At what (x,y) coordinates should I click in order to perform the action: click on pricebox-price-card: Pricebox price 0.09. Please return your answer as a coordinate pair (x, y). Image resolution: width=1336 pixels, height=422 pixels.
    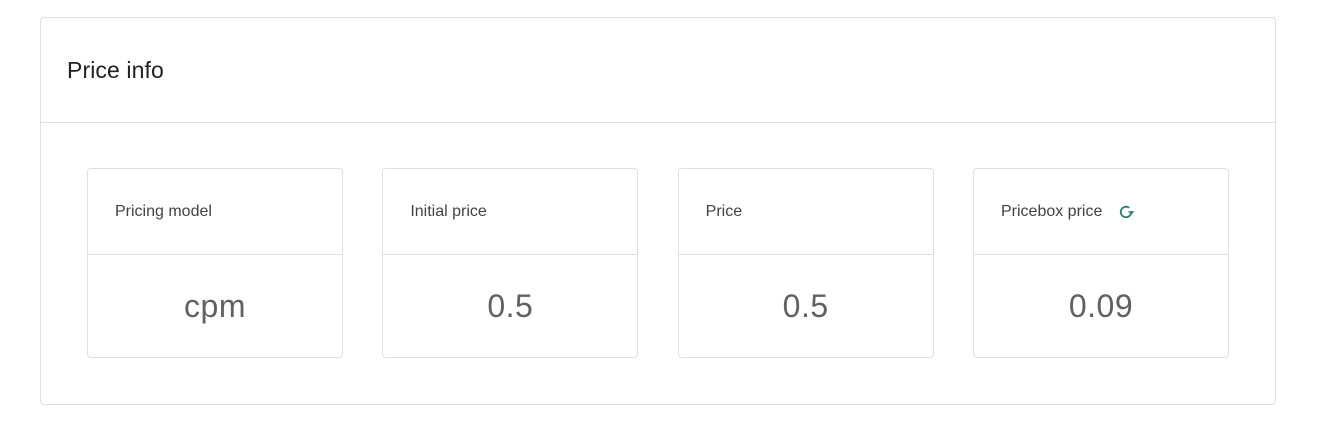
    Looking at the image, I should click on (1100, 263).